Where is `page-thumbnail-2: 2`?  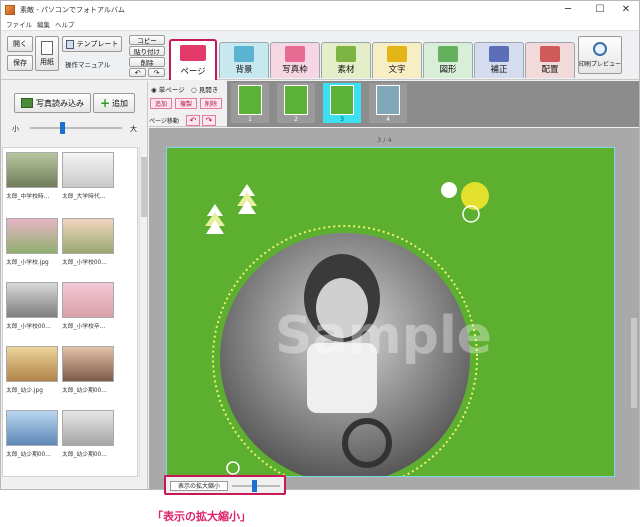
page-thumbnail-2: 2 is located at coordinates (296, 103).